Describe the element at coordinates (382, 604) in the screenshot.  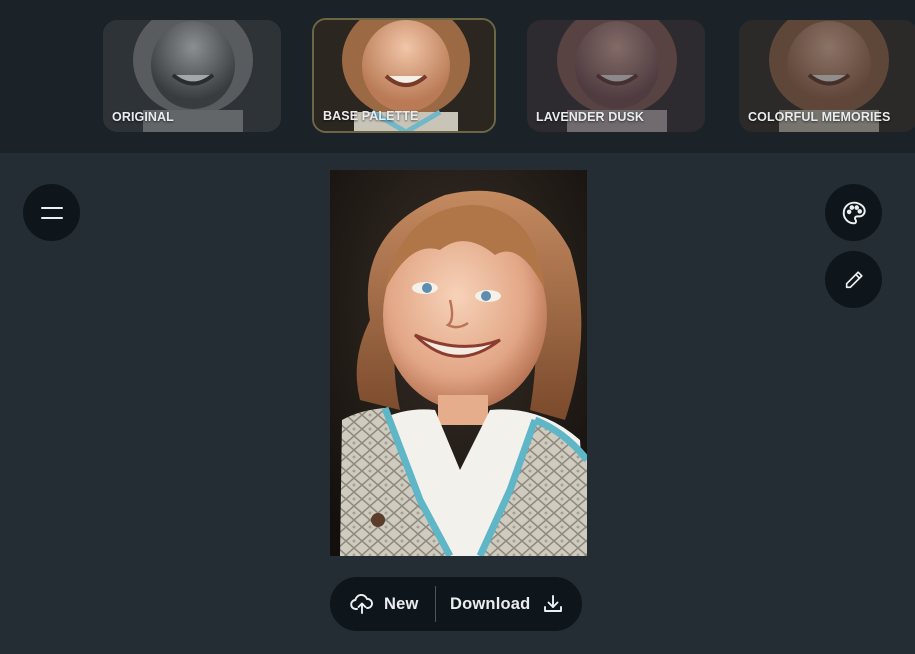
I see `new-button: New` at that location.